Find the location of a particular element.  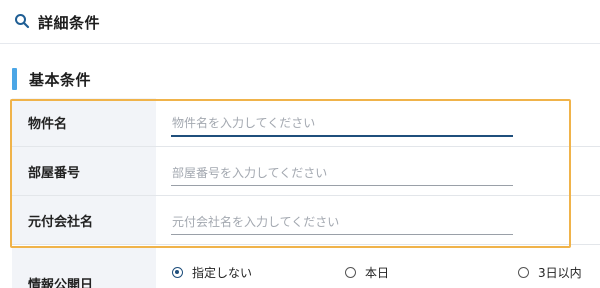

agent-company-label: 元付会社名 is located at coordinates (84, 220).